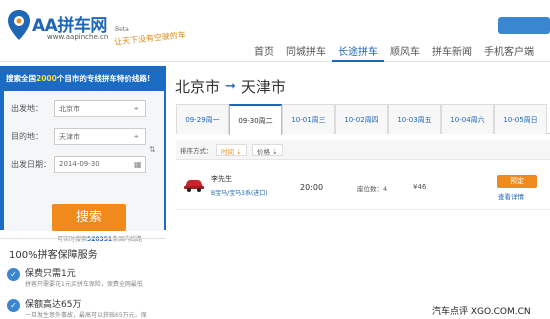 Image resolution: width=550 pixels, height=319 pixels. What do you see at coordinates (202, 119) in the screenshot?
I see `date-tab: 09-29周一` at bounding box center [202, 119].